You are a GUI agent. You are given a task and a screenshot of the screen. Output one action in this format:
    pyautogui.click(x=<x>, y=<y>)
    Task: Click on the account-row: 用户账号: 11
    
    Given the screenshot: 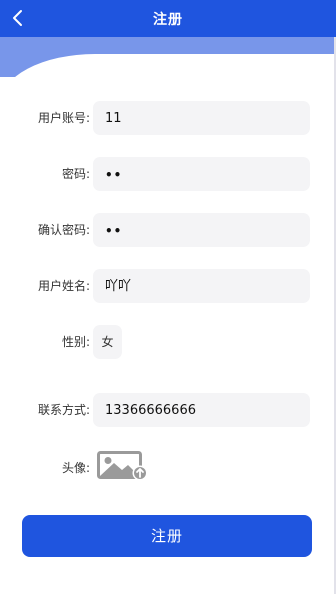 What is the action you would take?
    pyautogui.click(x=168, y=118)
    